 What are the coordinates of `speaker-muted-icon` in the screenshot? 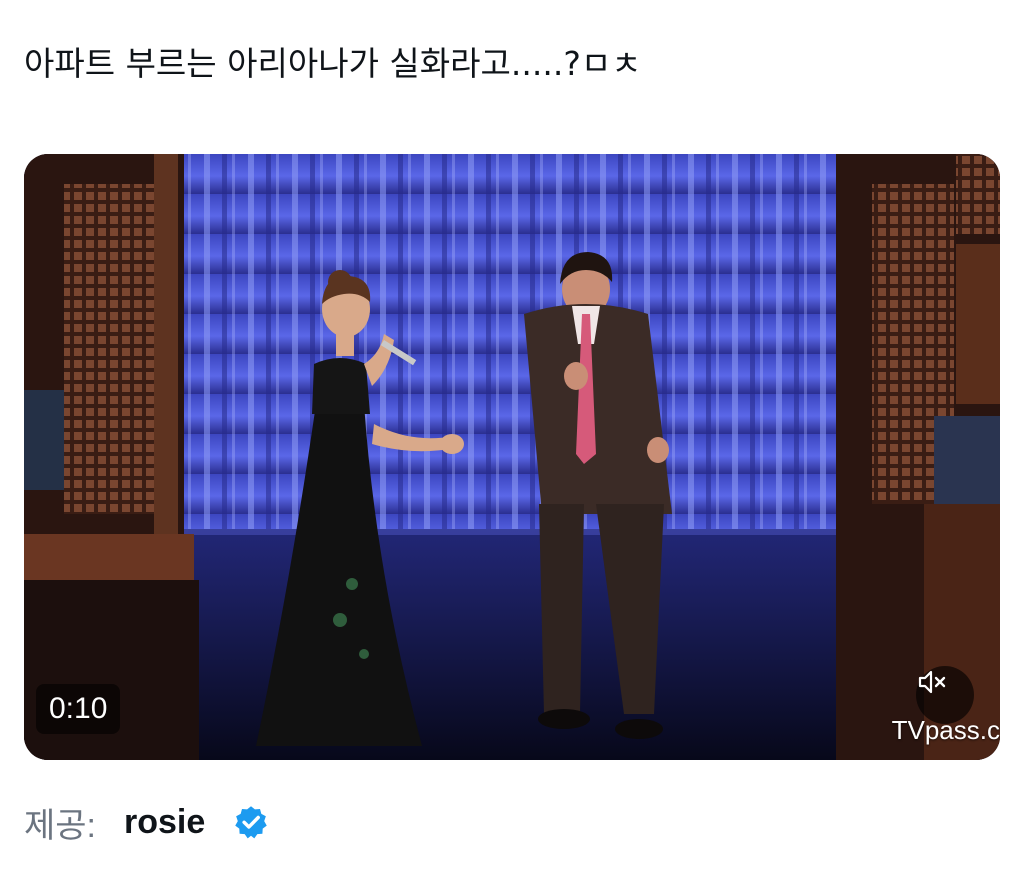 It's located at (932, 682).